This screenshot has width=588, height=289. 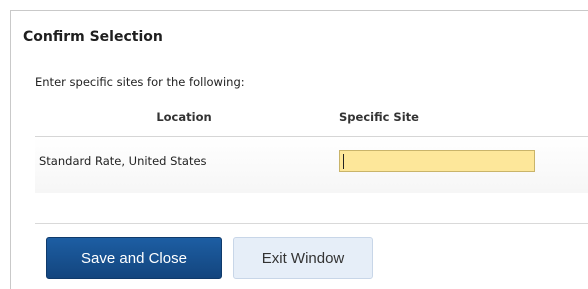 What do you see at coordinates (437, 161) in the screenshot?
I see `specific-site-input` at bounding box center [437, 161].